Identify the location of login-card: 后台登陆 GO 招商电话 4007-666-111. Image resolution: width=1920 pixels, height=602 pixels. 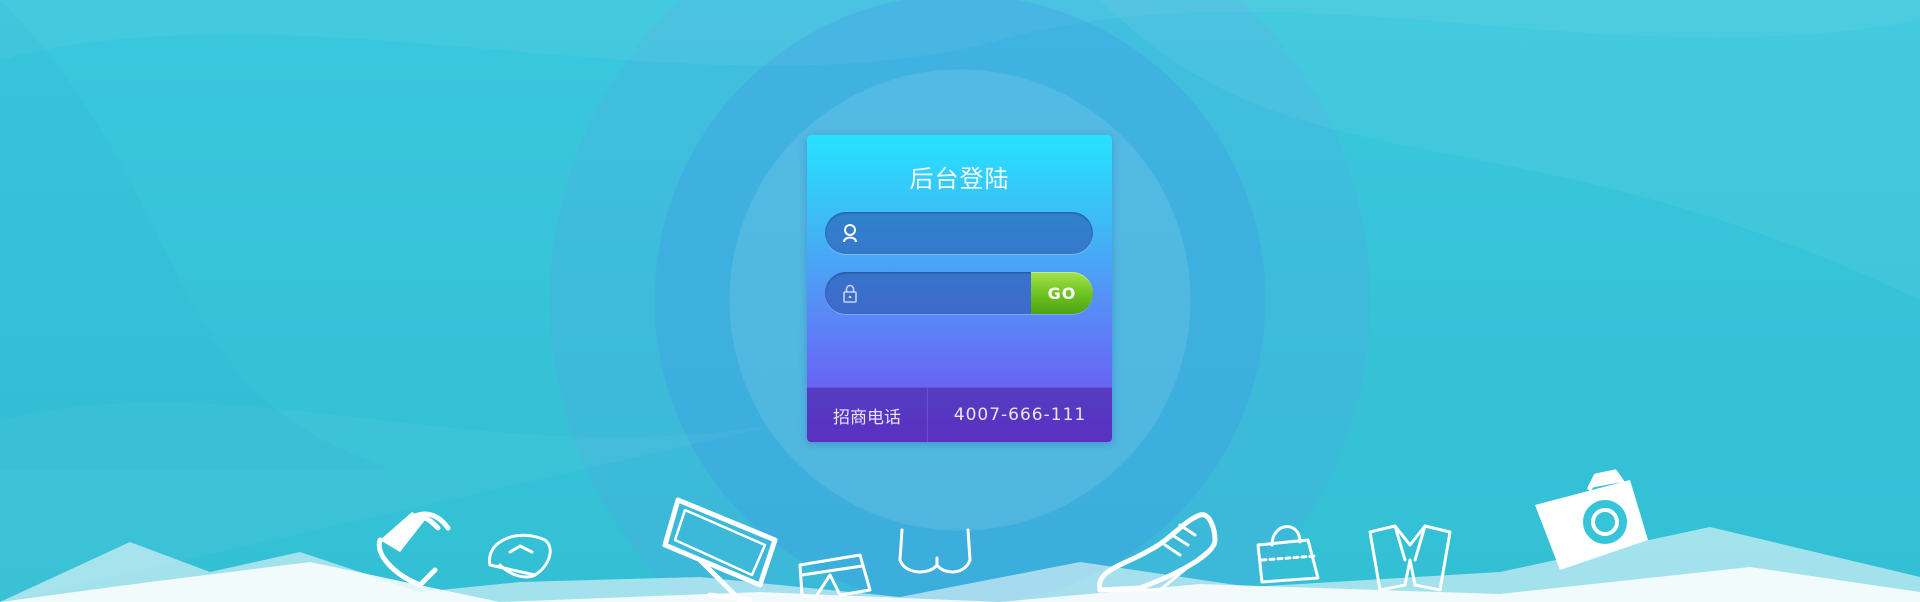
(959, 288).